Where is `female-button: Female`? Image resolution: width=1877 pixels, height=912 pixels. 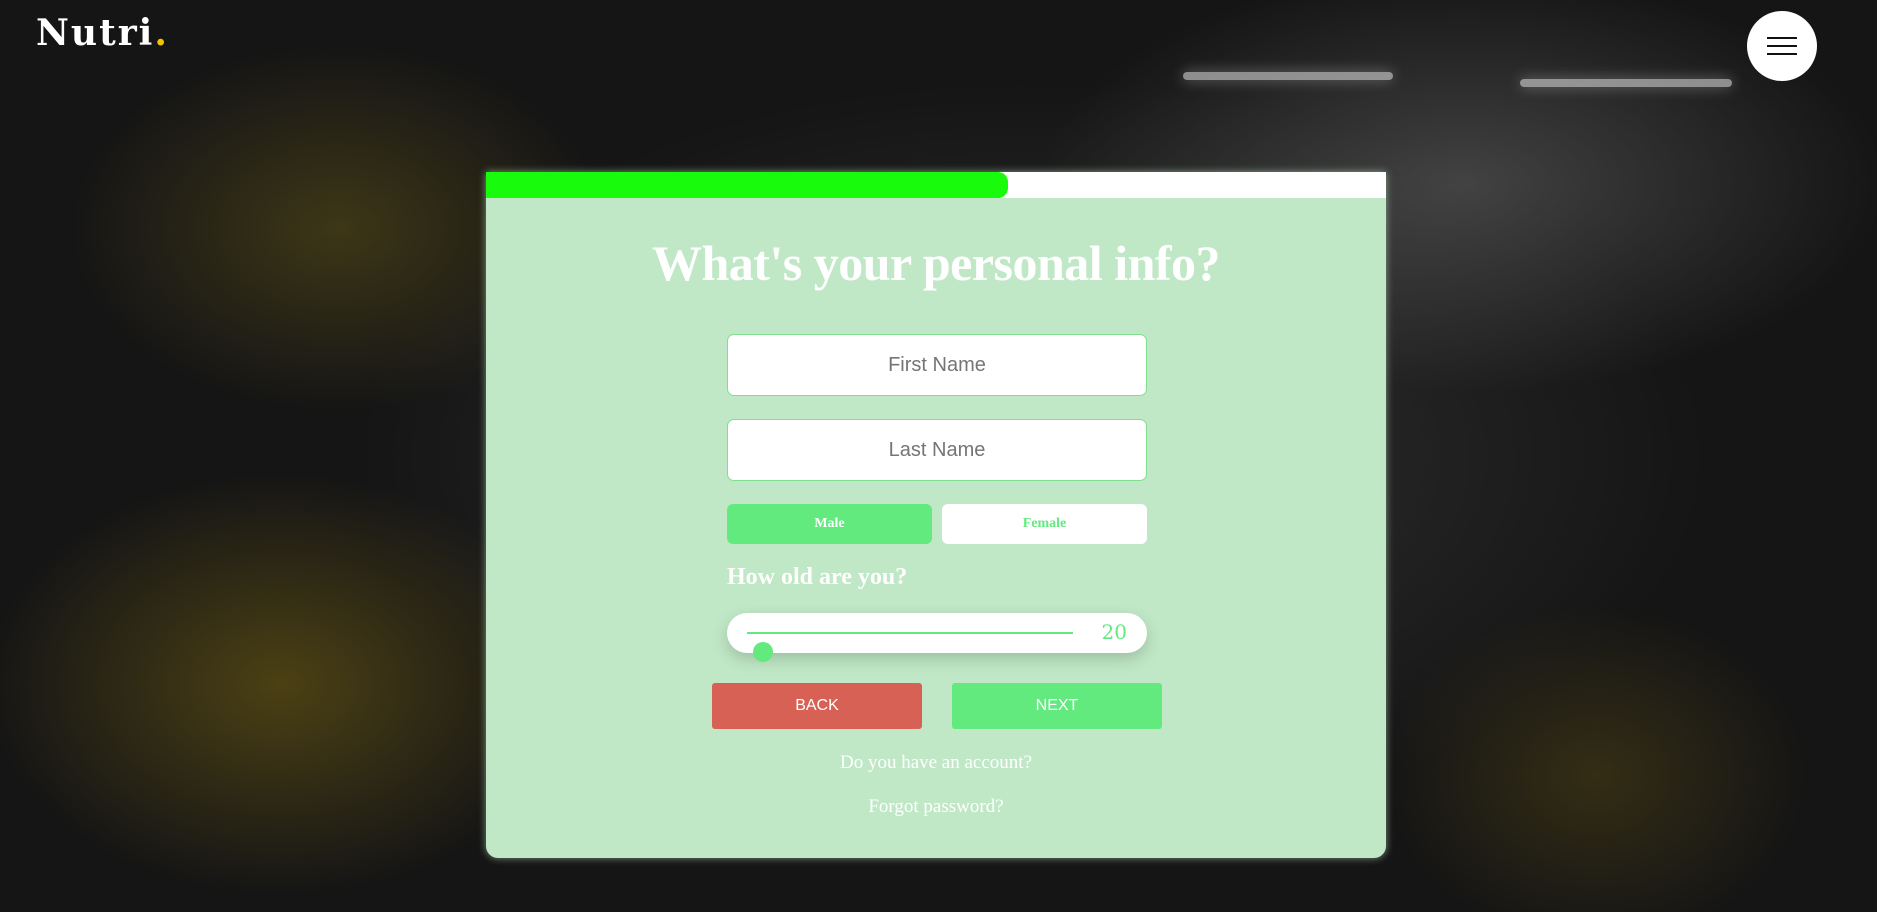
female-button: Female is located at coordinates (1044, 524).